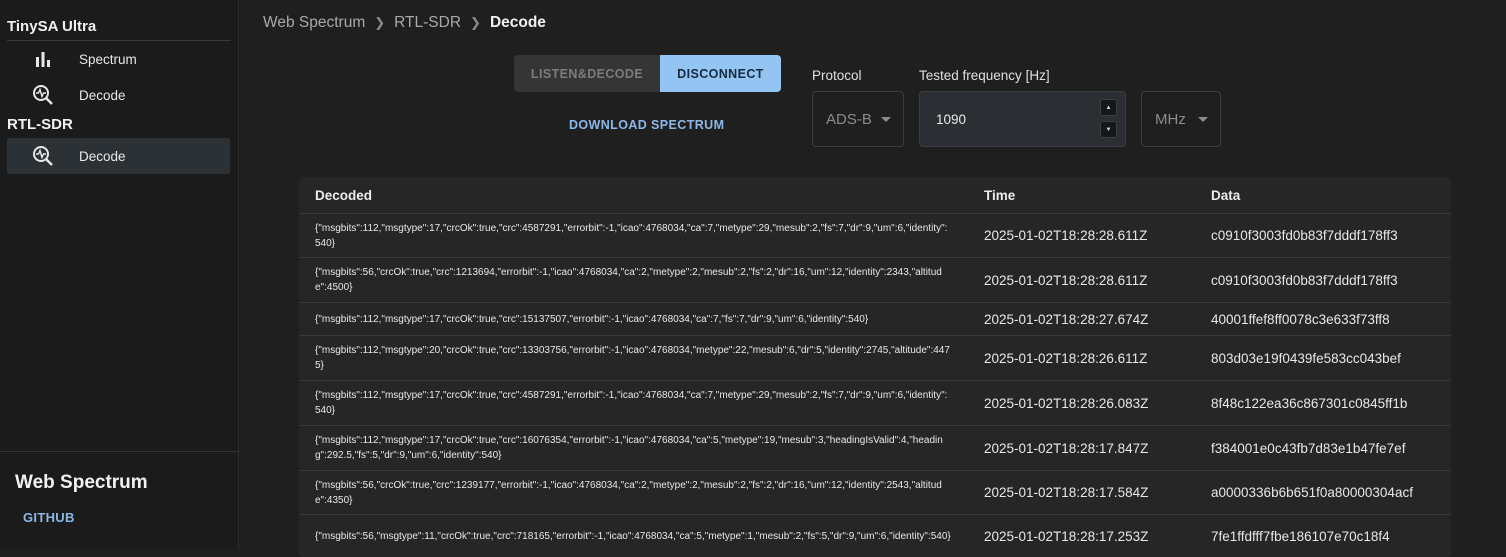  What do you see at coordinates (646, 125) in the screenshot?
I see `download-spectrum-button: DOWNLOAD SPECTRUM` at bounding box center [646, 125].